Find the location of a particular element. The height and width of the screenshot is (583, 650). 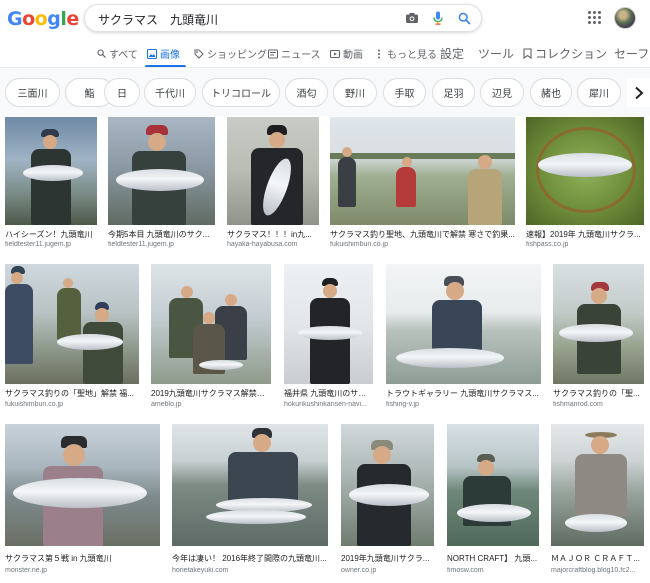

tag-icon is located at coordinates (199, 54).